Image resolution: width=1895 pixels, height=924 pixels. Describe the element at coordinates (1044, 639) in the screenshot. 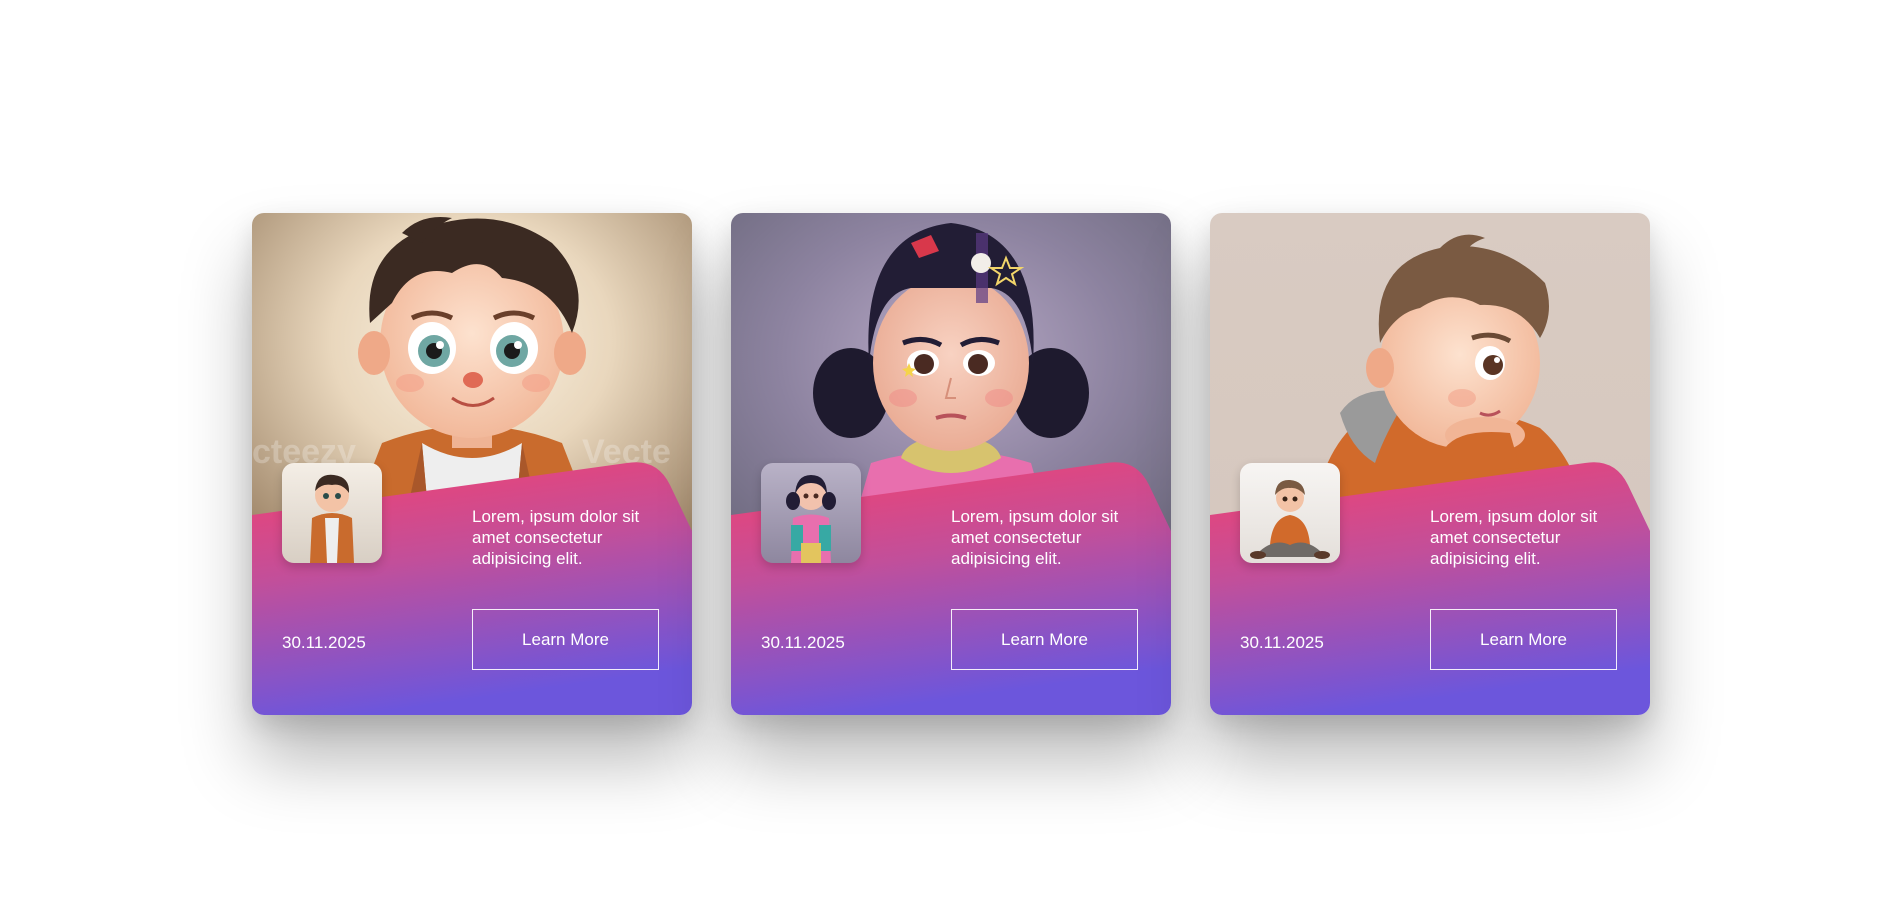

I see `card-2-learn-more-button: Learn More` at that location.